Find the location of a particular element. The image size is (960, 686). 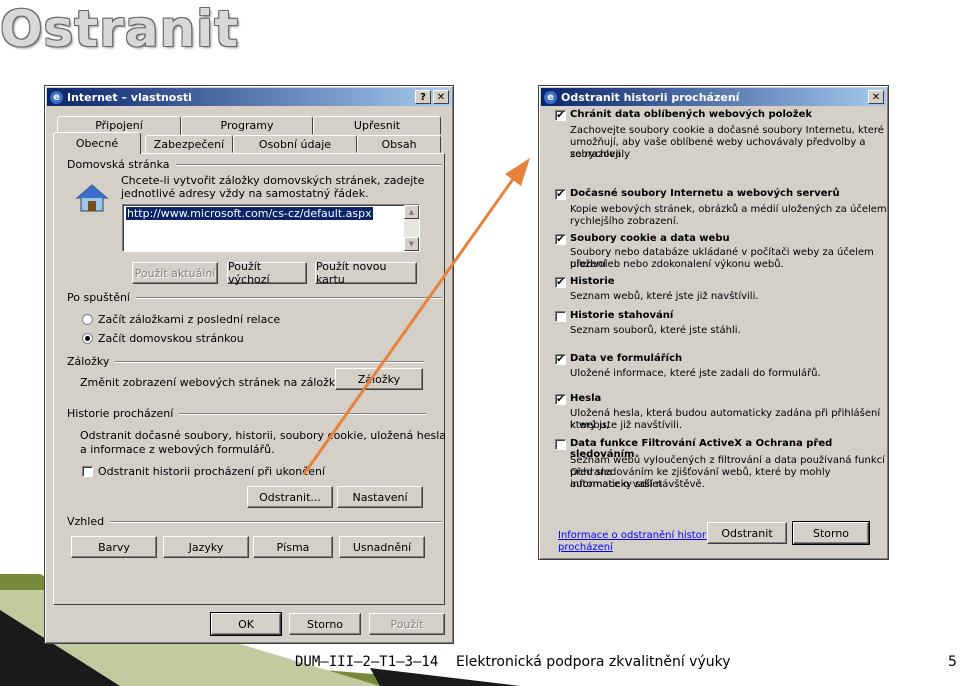

startup-option2-label: Začít domovskou stránkou is located at coordinates (171, 338).